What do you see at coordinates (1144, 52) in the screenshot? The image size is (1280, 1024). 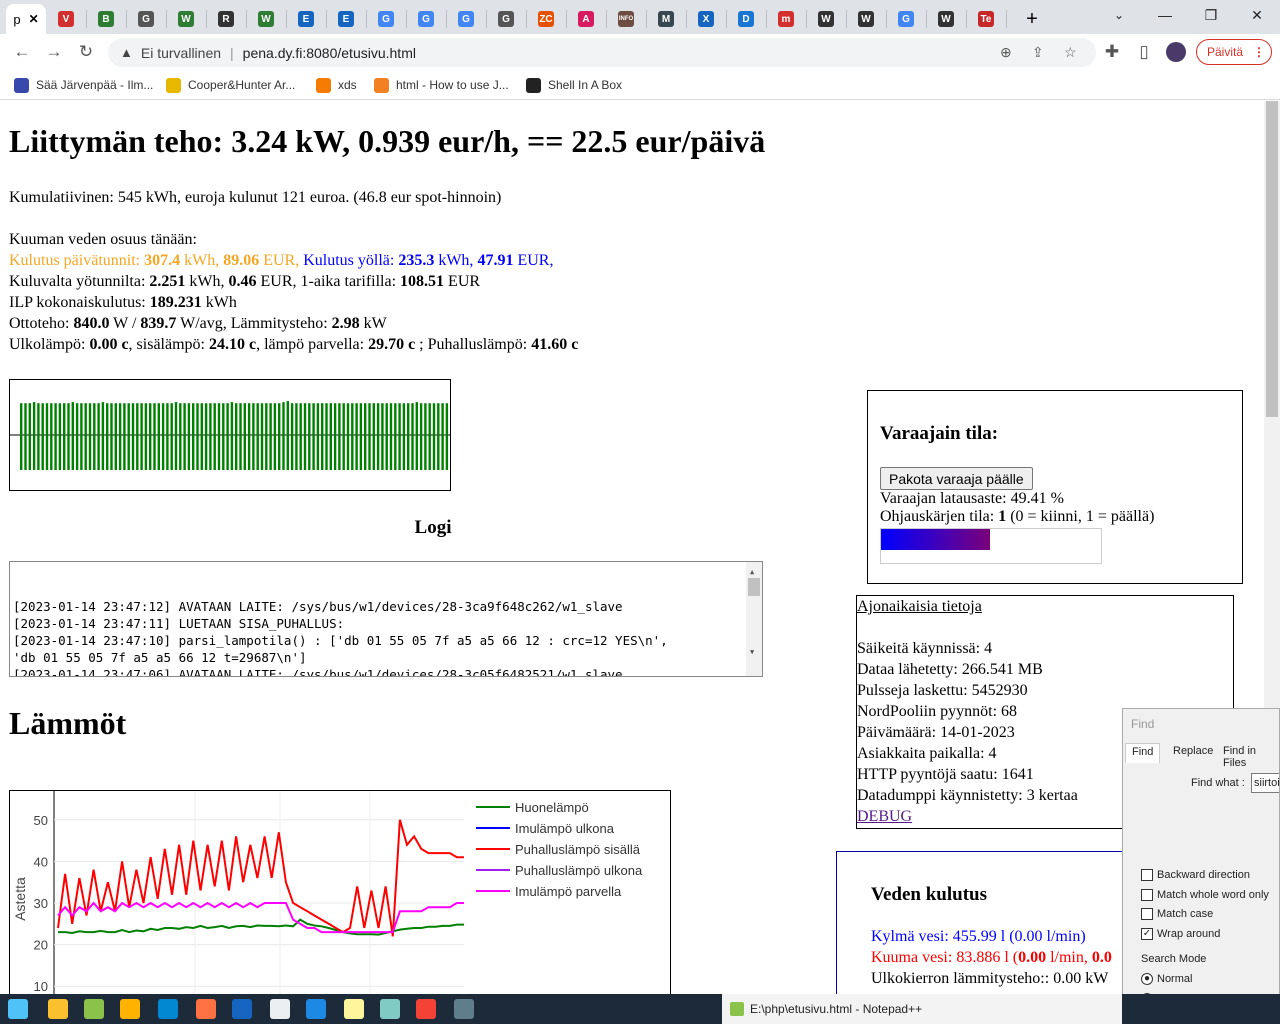 I see `sidepanel-icon: ▯` at bounding box center [1144, 52].